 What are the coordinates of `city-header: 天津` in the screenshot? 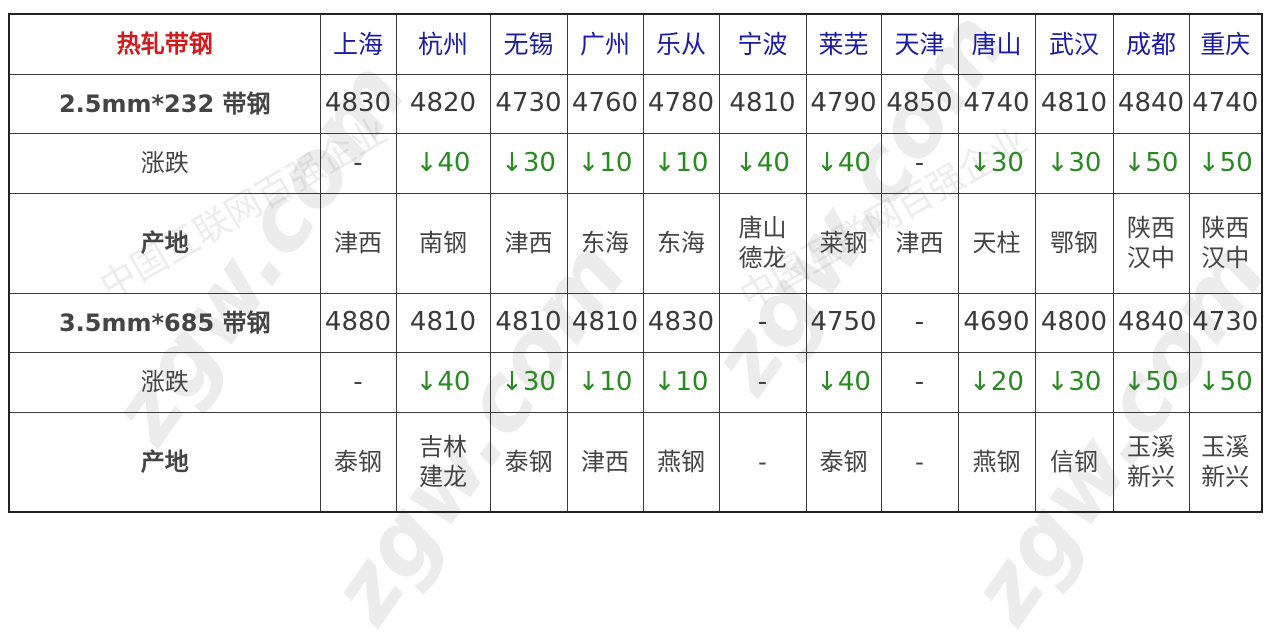 It's located at (919, 44).